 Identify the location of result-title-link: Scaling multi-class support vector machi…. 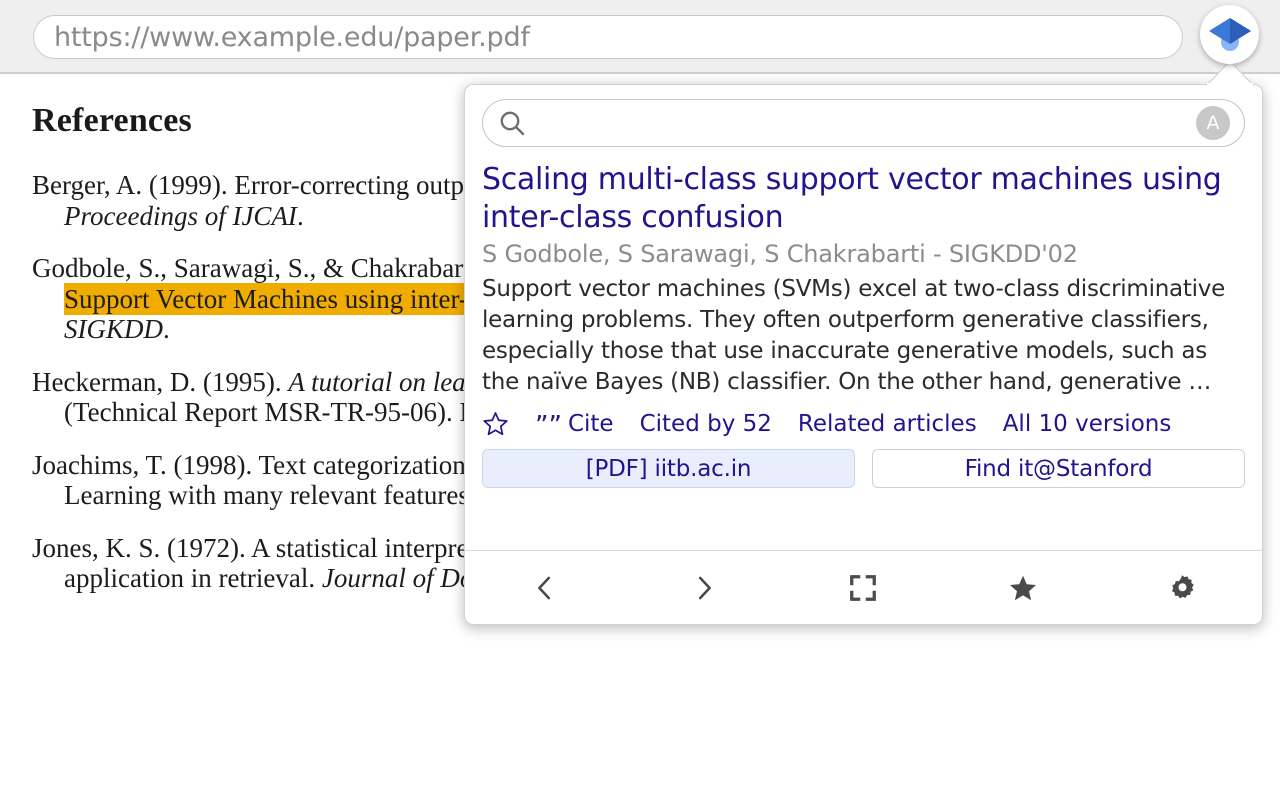
(863, 199).